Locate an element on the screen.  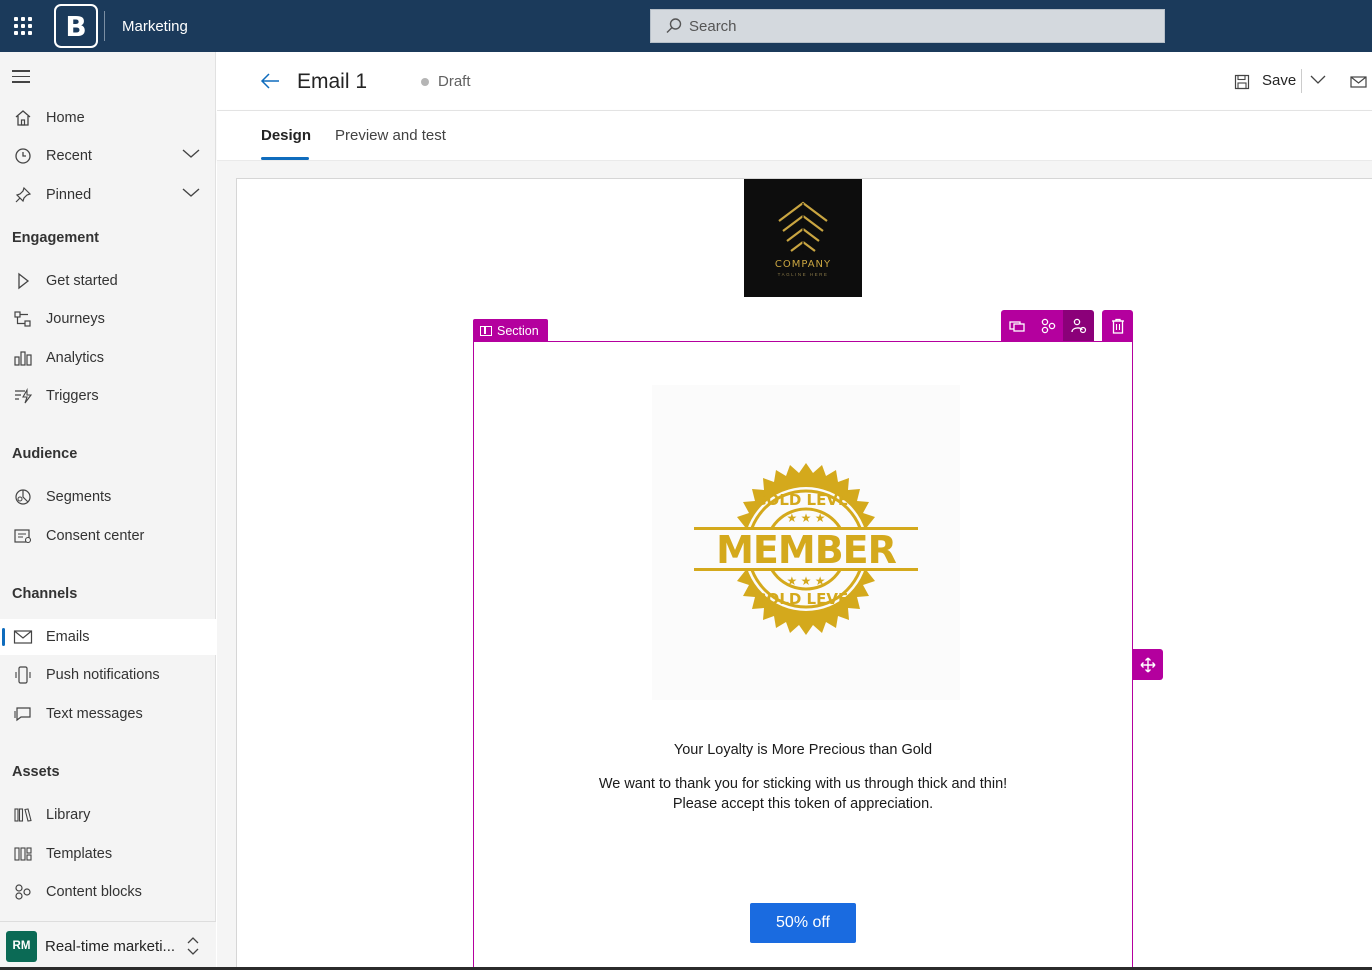
section-toolbar is located at coordinates (1067, 326).